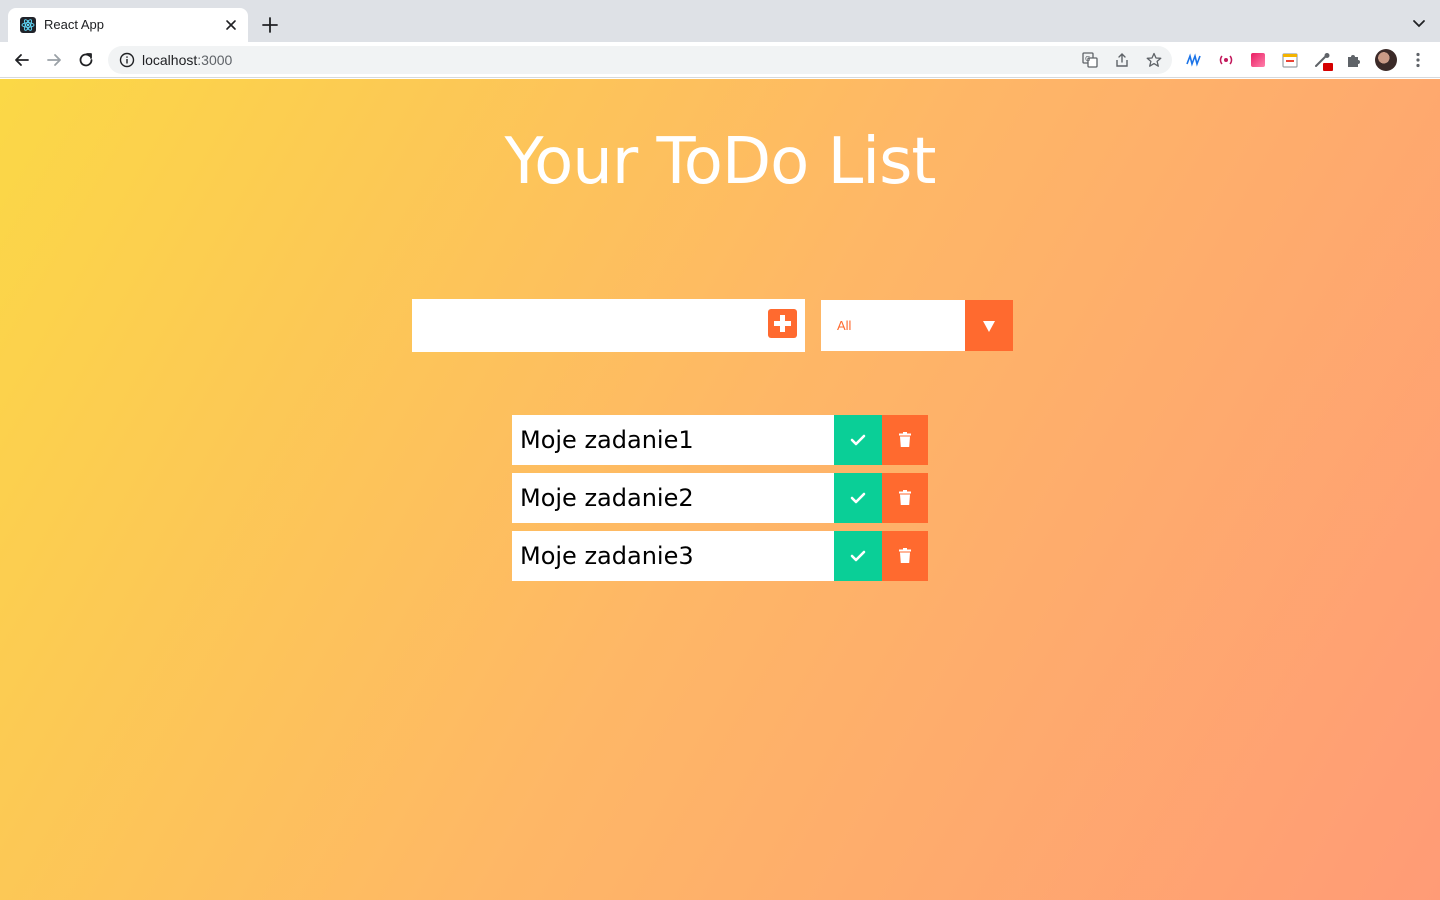  I want to click on todo-text: Moje zadanie2, so click(673, 498).